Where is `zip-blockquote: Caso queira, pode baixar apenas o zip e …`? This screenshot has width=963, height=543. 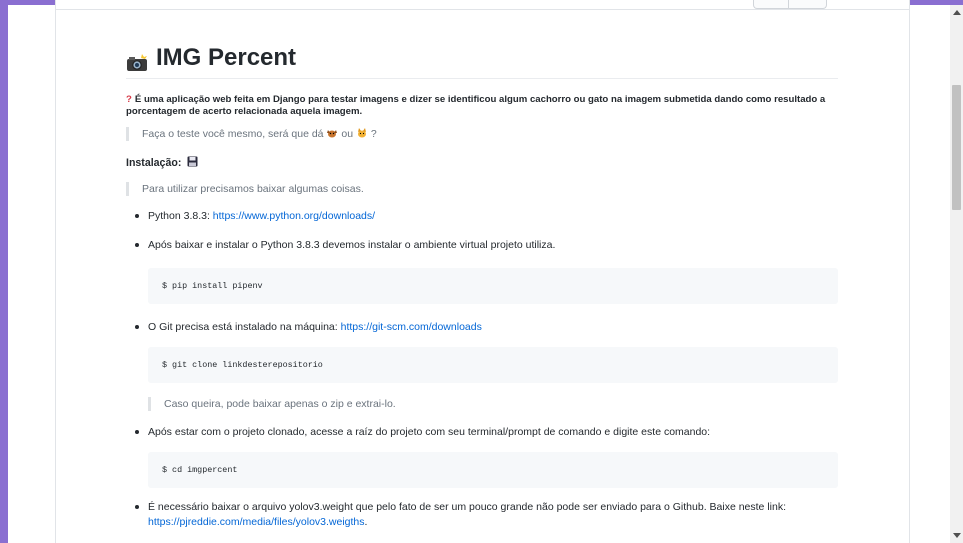
zip-blockquote: Caso queira, pode baixar apenas o zip e … is located at coordinates (493, 404).